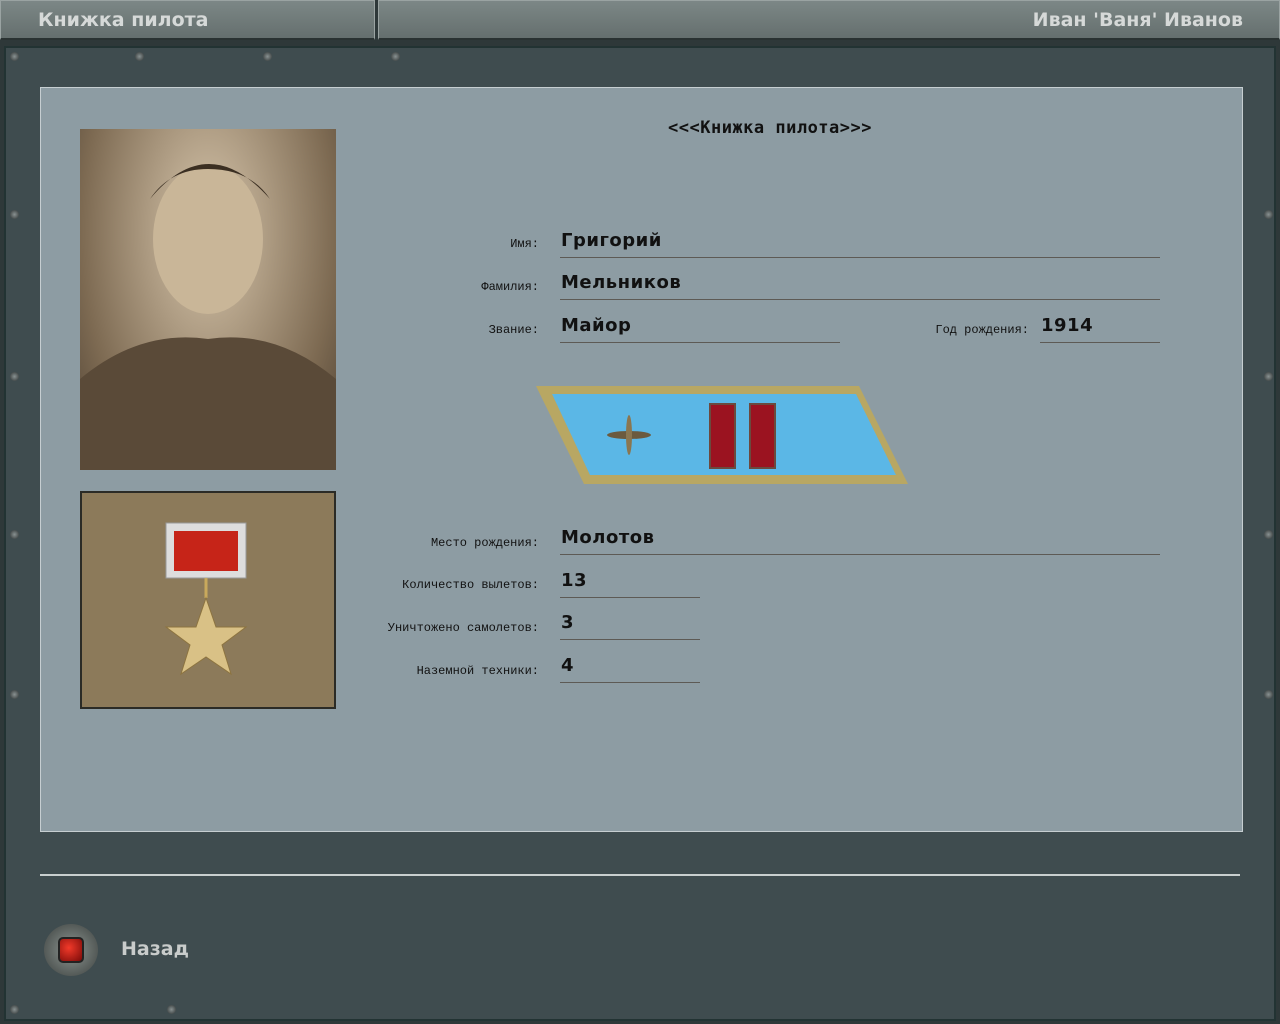 This screenshot has width=1280, height=1024. What do you see at coordinates (829, 20) in the screenshot?
I see `header-tab-right: Иван 'Ваня' Иванов` at bounding box center [829, 20].